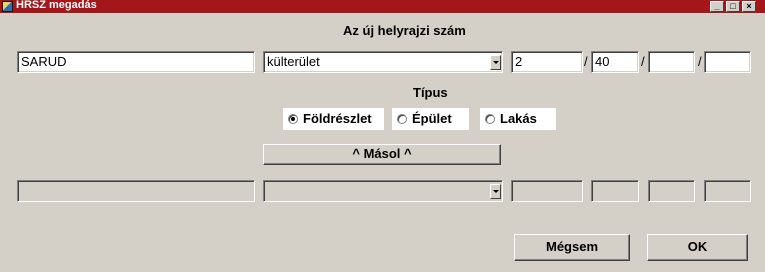 The height and width of the screenshot is (280, 765). I want to click on radio-label: Lakás, so click(518, 118).